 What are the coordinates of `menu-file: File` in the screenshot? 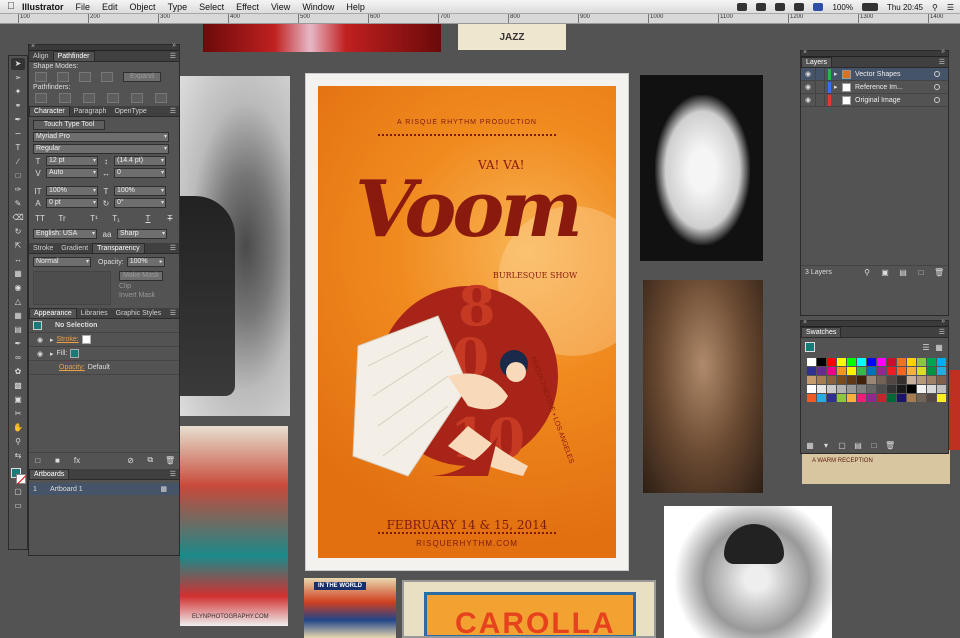 It's located at (83, 7).